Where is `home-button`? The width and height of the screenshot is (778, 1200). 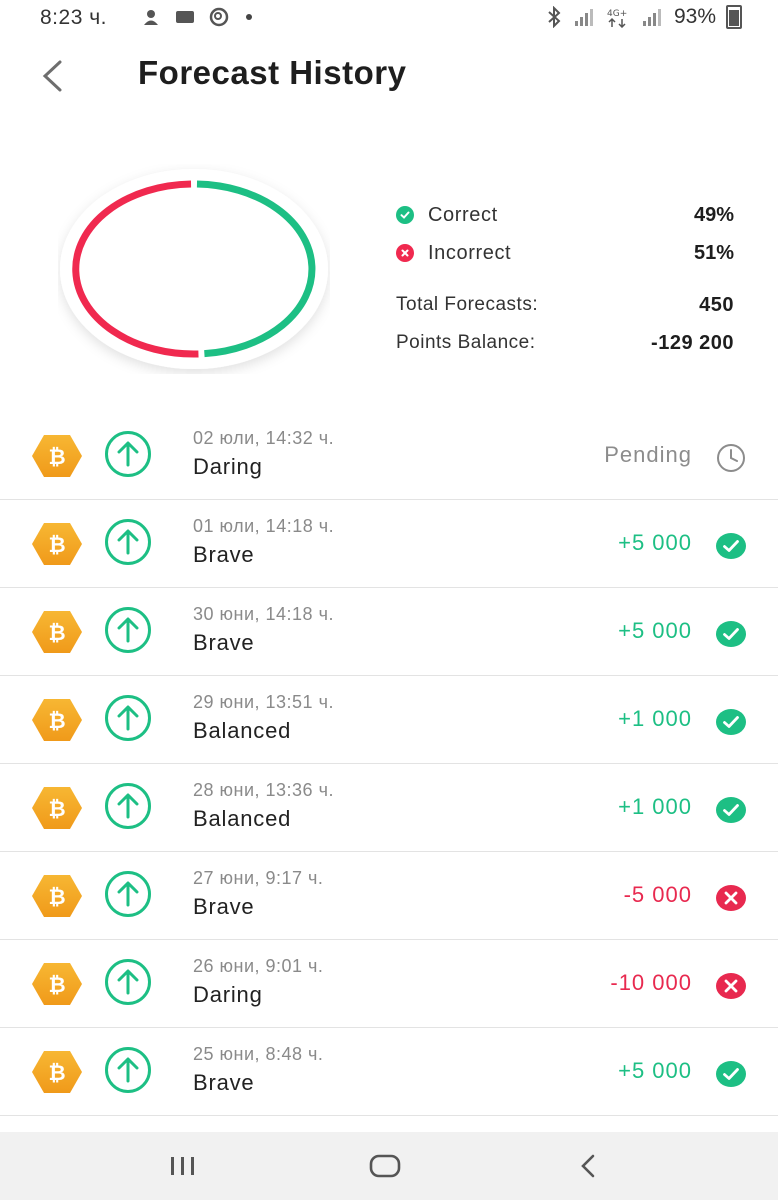
home-button is located at coordinates (385, 1166).